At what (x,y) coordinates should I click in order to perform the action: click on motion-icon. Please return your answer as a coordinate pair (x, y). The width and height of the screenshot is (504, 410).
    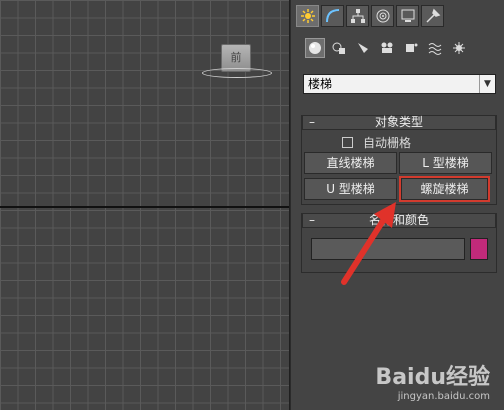
    Looking at the image, I should click on (382, 16).